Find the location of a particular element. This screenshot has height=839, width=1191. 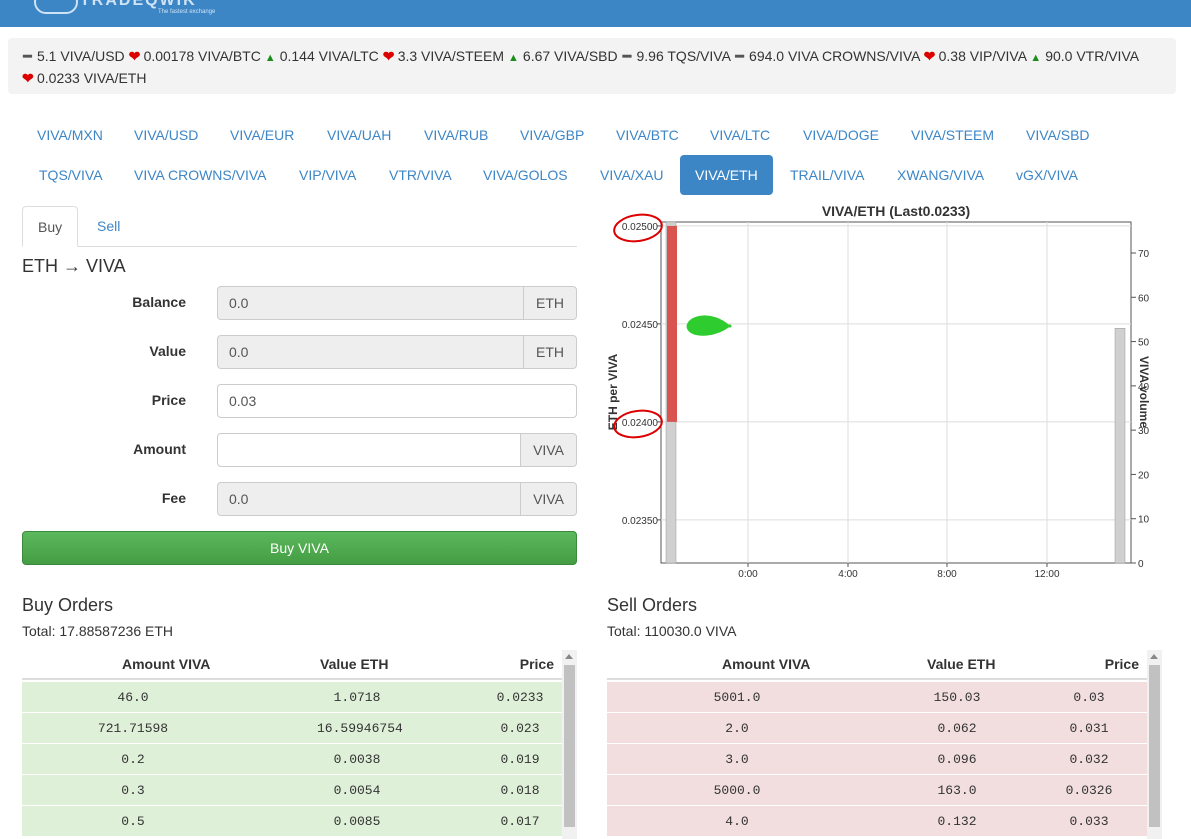

table-row: 4.0 0.132 0.033 is located at coordinates (877, 820).